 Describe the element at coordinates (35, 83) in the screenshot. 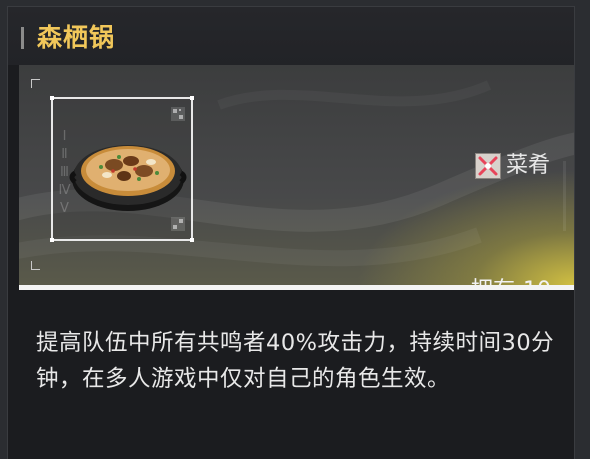

I see `banner-corner-tl` at that location.